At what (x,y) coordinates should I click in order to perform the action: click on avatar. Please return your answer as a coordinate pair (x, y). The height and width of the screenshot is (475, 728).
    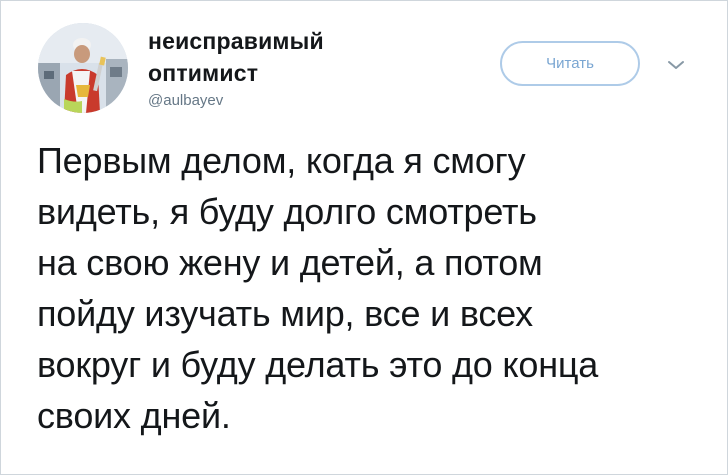
    Looking at the image, I should click on (83, 68).